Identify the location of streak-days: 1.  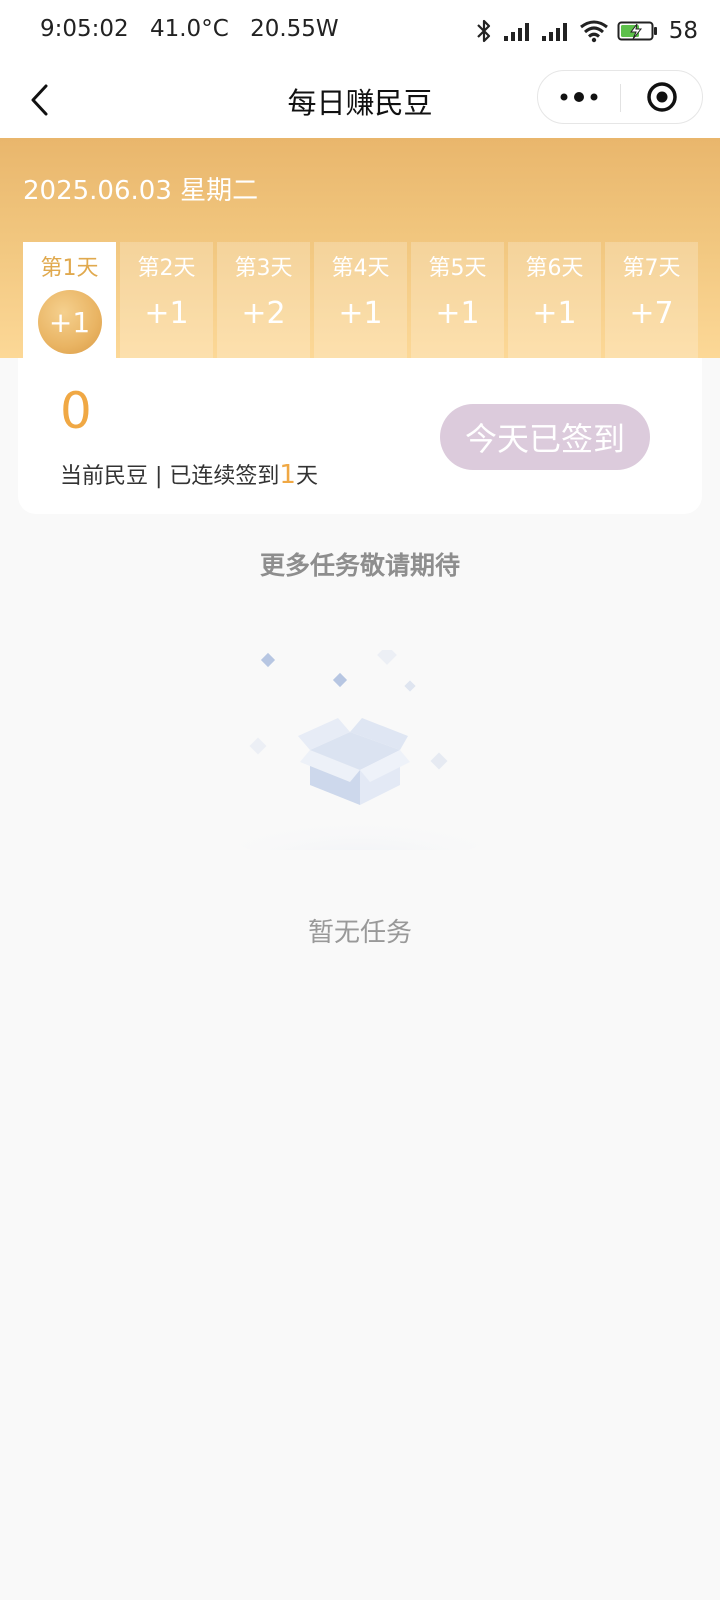
(287, 475).